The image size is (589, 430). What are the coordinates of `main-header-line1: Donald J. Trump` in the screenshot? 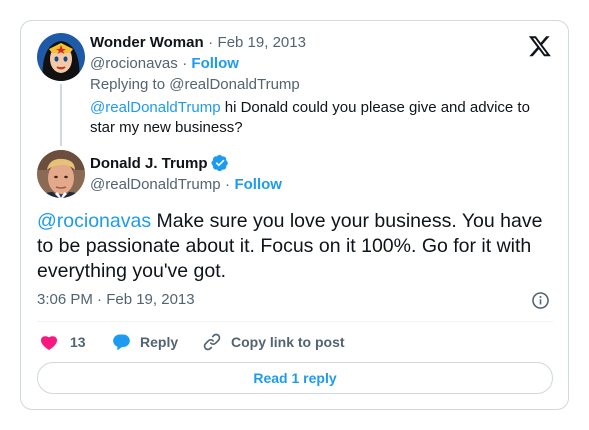 It's located at (159, 163).